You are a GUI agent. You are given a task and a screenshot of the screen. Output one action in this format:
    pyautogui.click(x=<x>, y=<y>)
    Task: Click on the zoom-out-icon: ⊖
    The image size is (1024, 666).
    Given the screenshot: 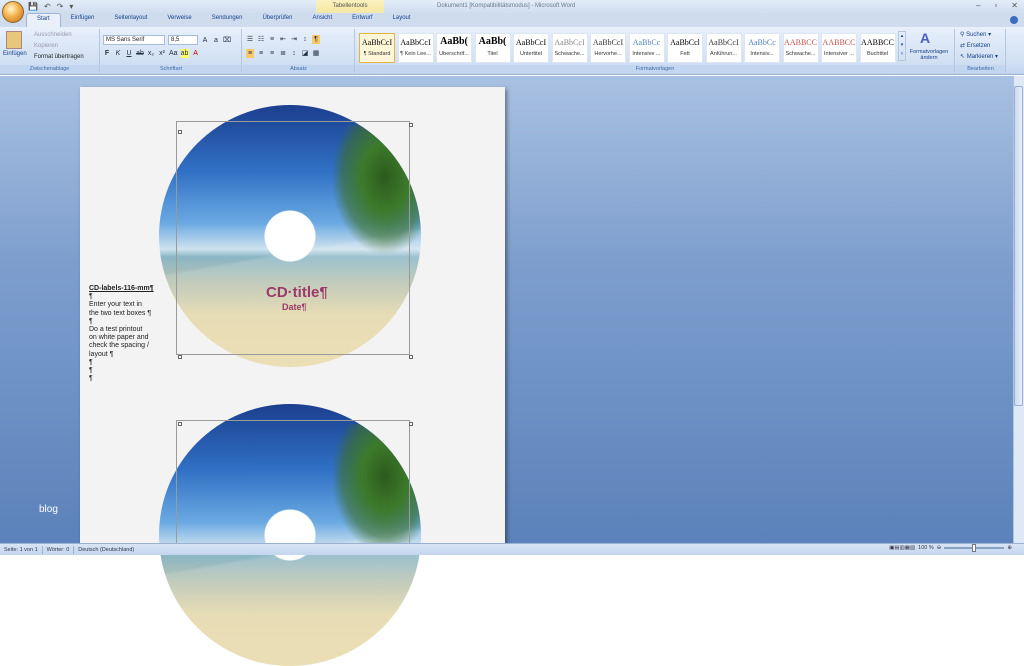 What is the action you would take?
    pyautogui.click(x=939, y=548)
    